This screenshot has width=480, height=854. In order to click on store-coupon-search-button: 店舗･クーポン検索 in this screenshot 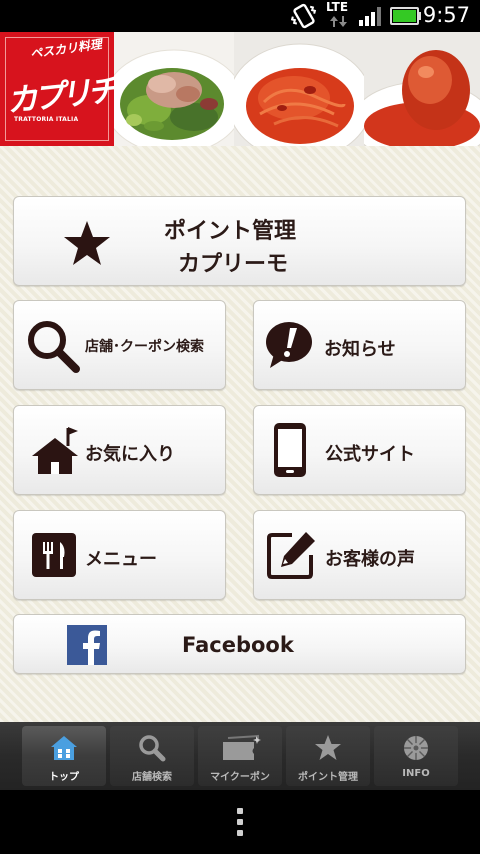, I will do `click(119, 345)`.